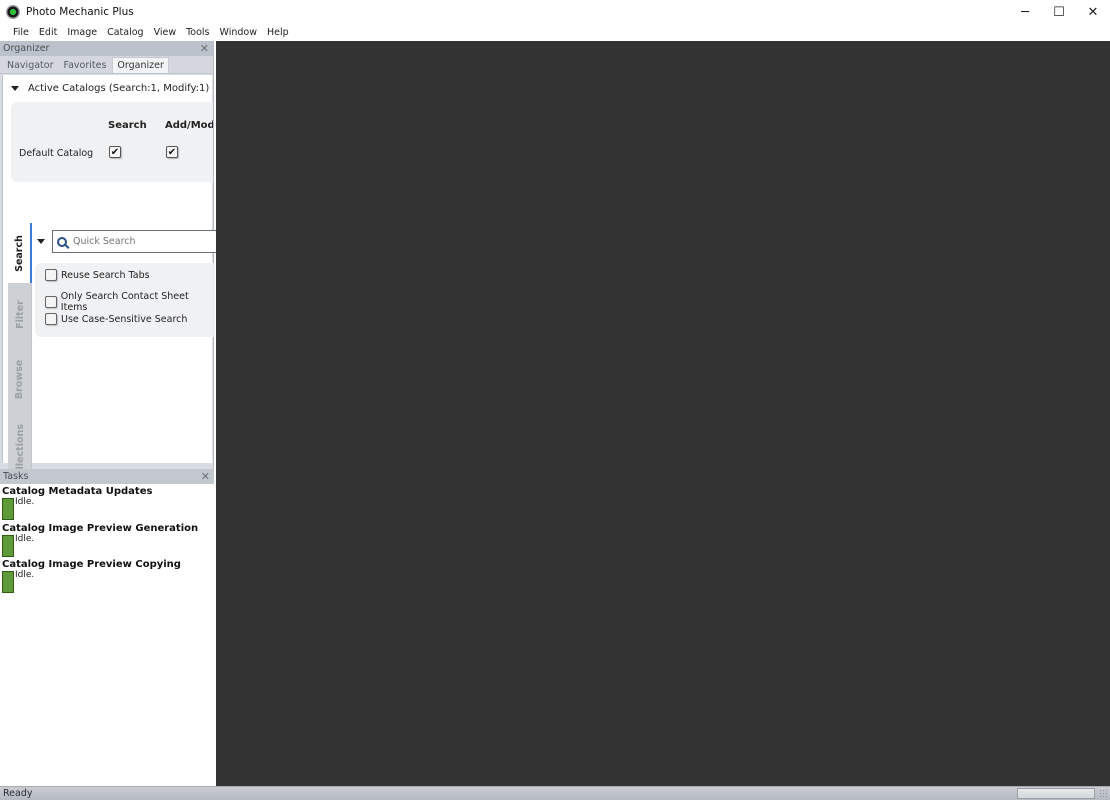 The height and width of the screenshot is (800, 1110). What do you see at coordinates (41, 241) in the screenshot?
I see `search-options-toggle-icon` at bounding box center [41, 241].